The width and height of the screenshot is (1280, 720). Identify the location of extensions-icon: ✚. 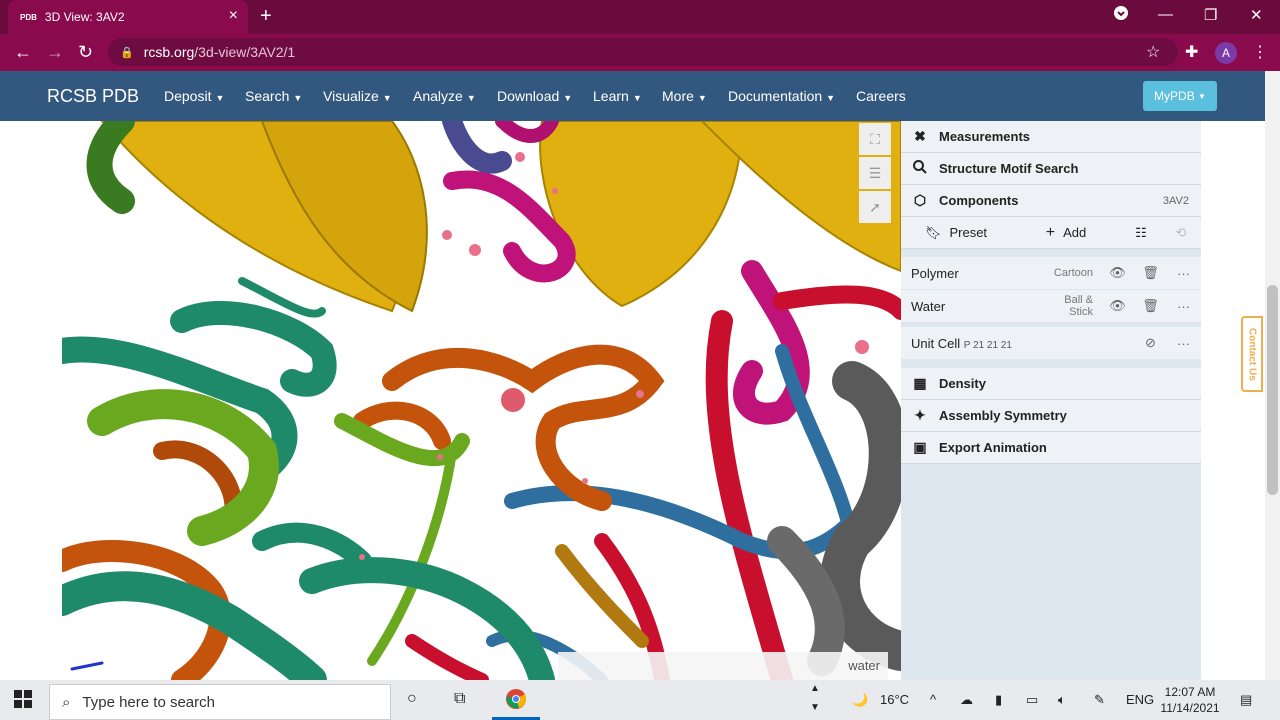
(1191, 52).